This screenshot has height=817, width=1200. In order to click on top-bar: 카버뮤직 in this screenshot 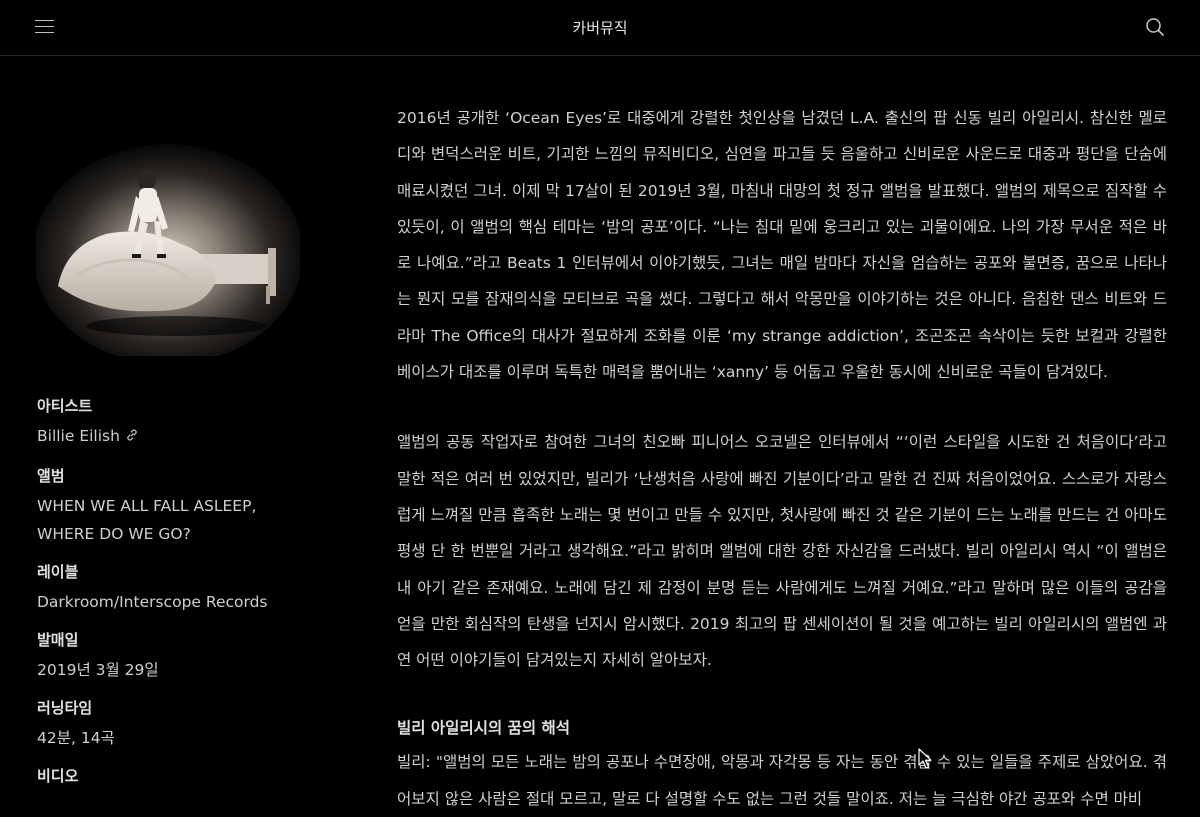, I will do `click(600, 28)`.